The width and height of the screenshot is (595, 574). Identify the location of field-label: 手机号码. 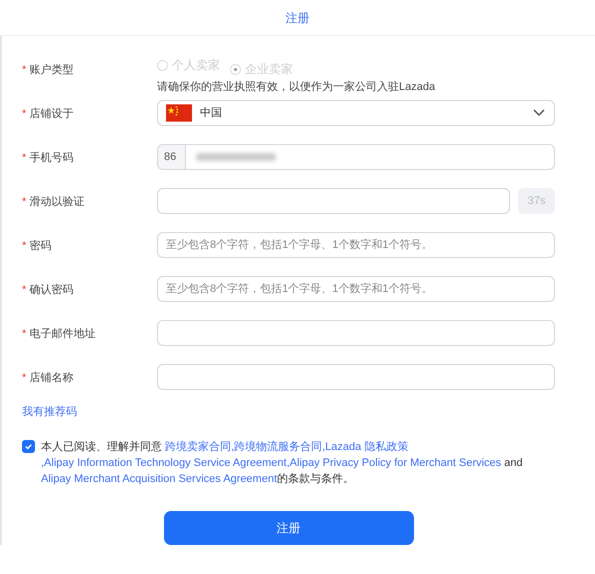
(51, 158).